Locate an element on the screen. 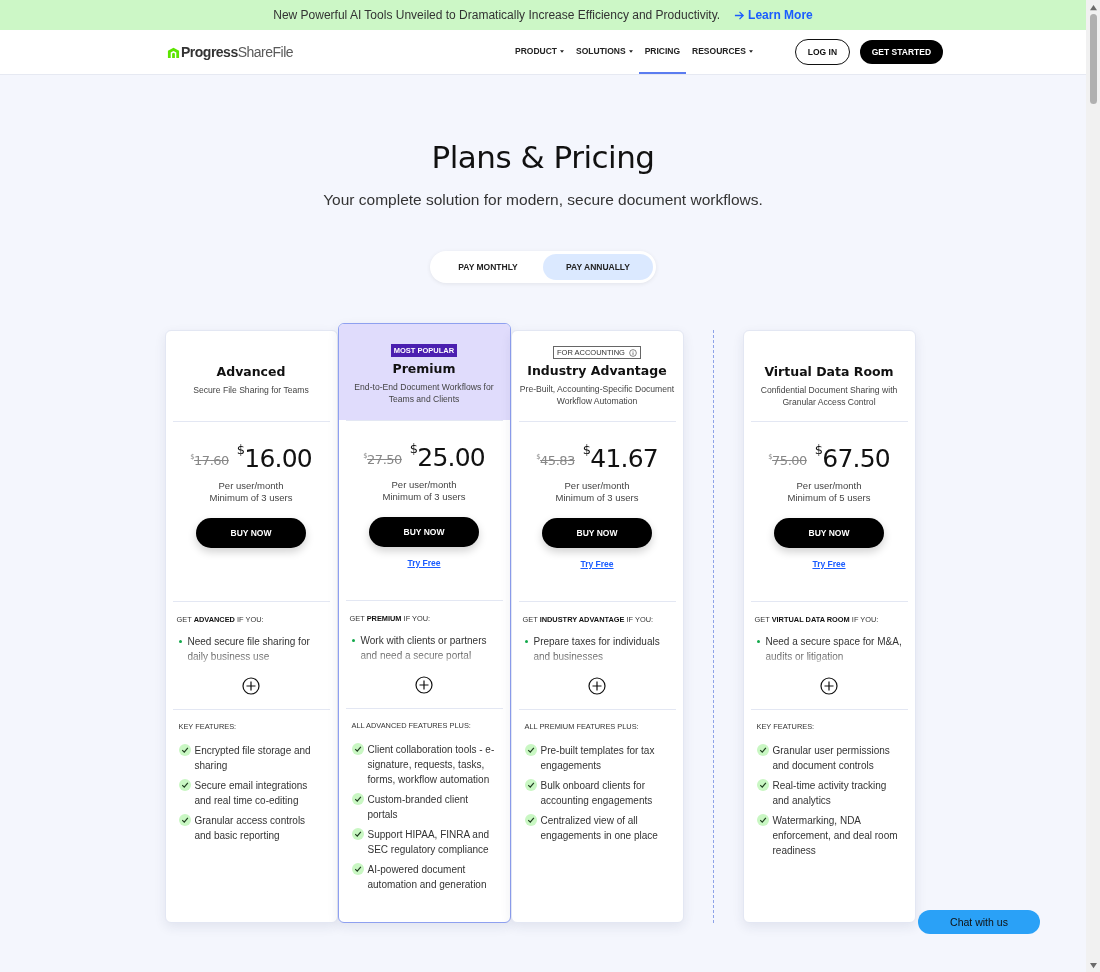 Image resolution: width=1100 pixels, height=972 pixels. minimum-users: Minimum of 5 users is located at coordinates (829, 498).